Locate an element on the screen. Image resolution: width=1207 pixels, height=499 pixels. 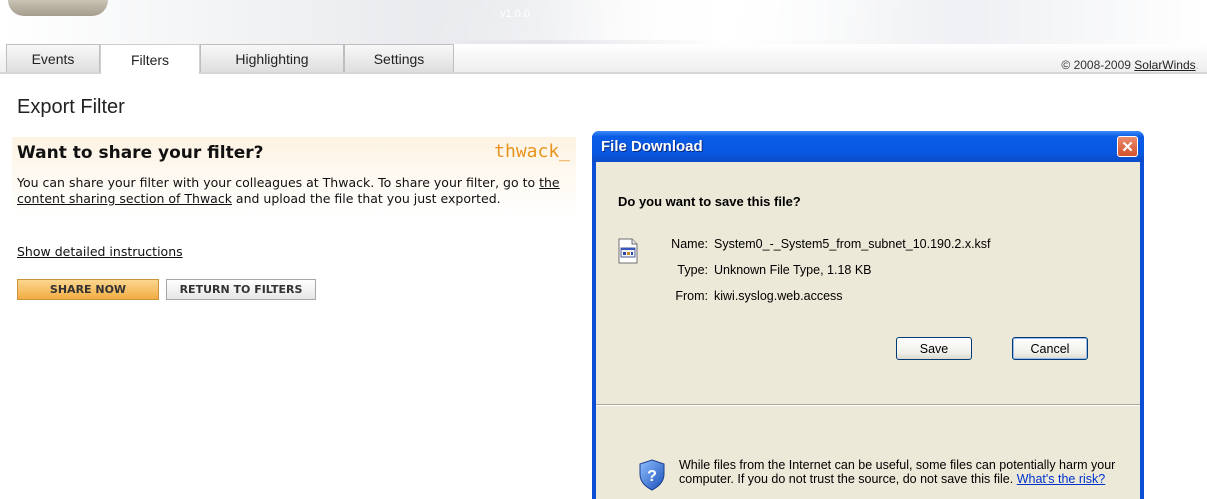
whats-the-risk-link: What's the risk? is located at coordinates (1061, 479).